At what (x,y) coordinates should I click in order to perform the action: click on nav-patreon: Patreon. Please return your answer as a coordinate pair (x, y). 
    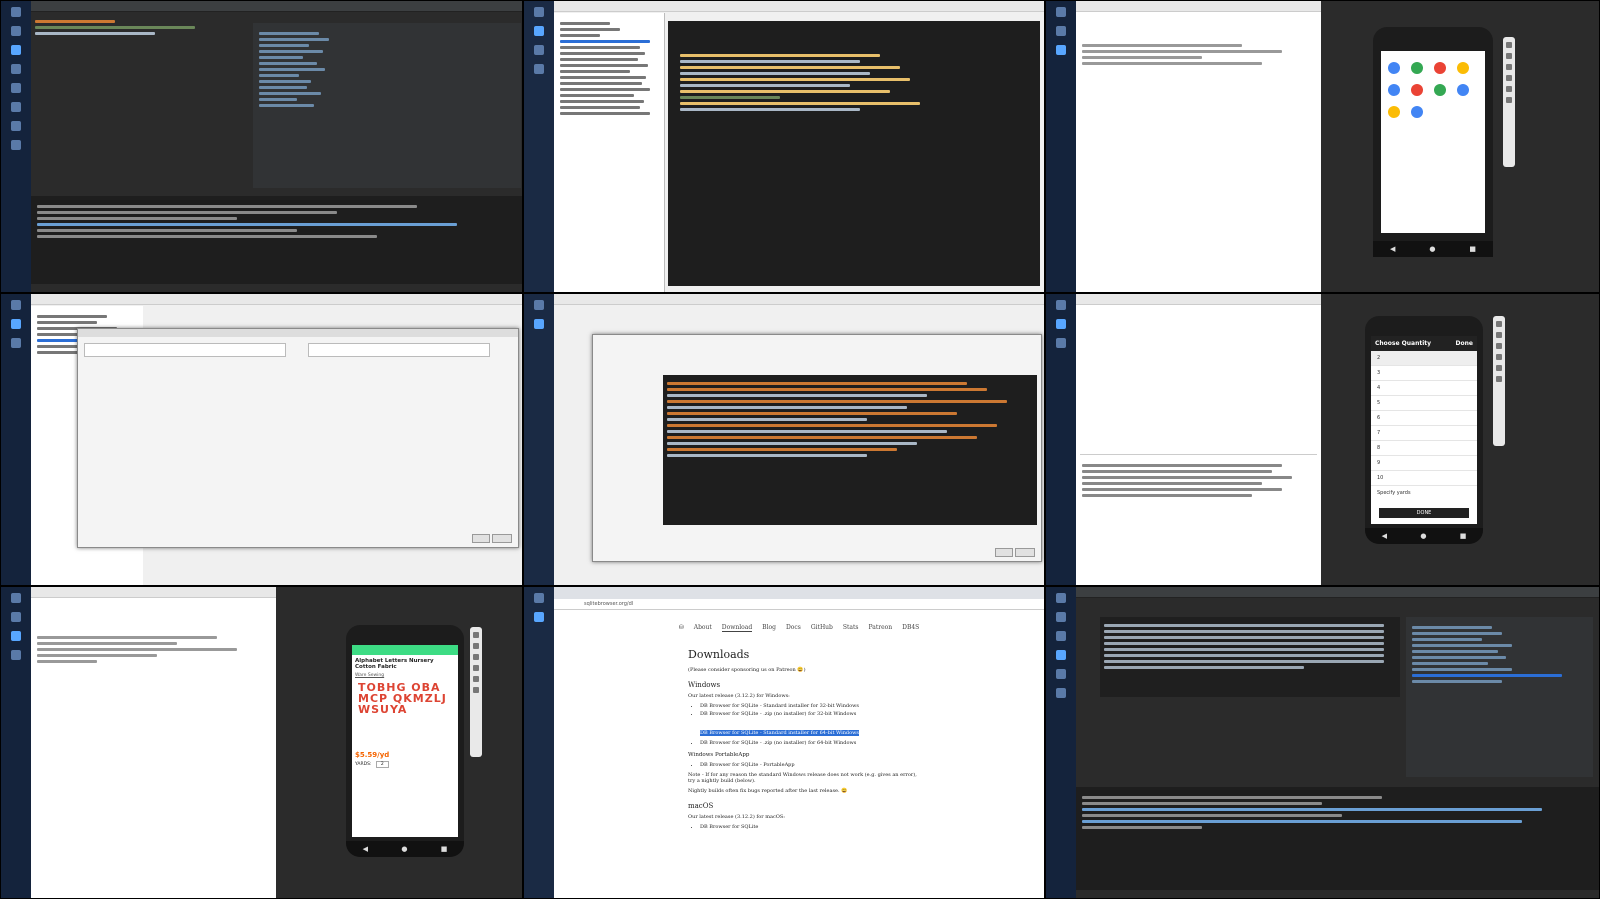
    Looking at the image, I should click on (880, 628).